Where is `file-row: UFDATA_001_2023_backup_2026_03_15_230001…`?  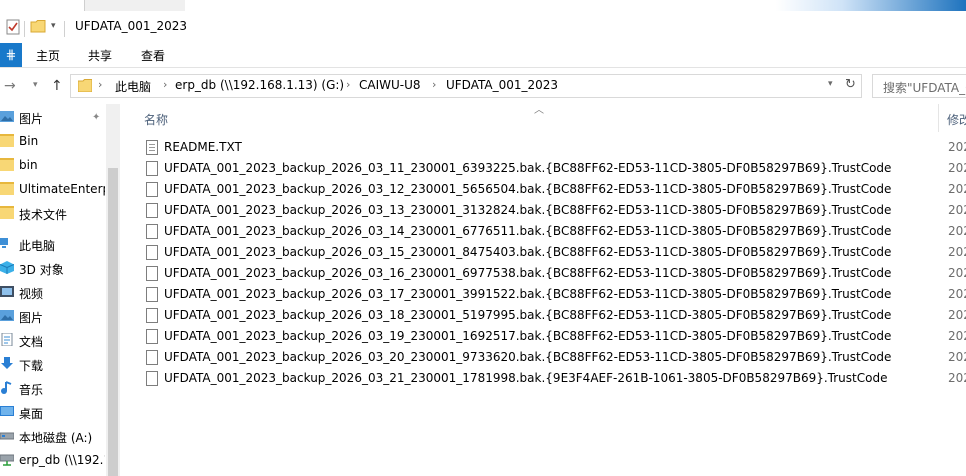
file-row: UFDATA_001_2023_backup_2026_03_15_230001… is located at coordinates (550, 252).